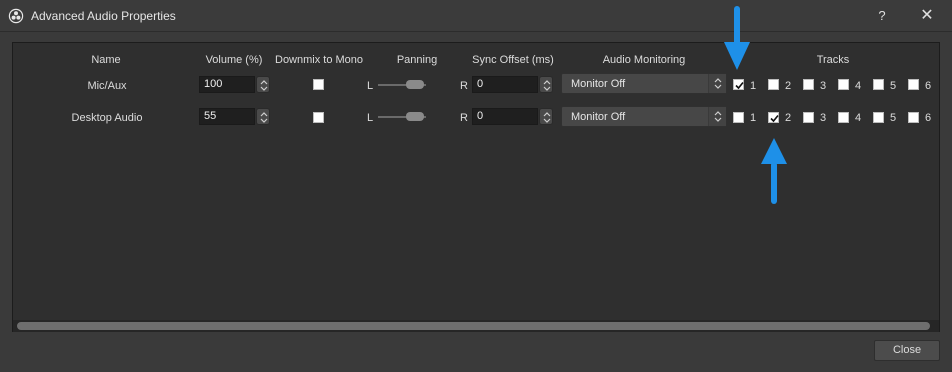 The image size is (952, 372). I want to click on source-name: Desktop Audio, so click(107, 118).